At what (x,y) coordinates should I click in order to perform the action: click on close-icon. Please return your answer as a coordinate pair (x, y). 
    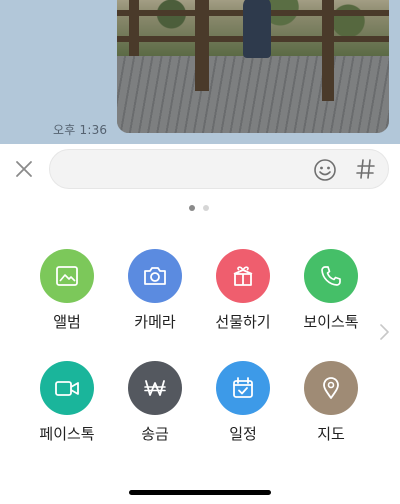
    Looking at the image, I should click on (24, 169).